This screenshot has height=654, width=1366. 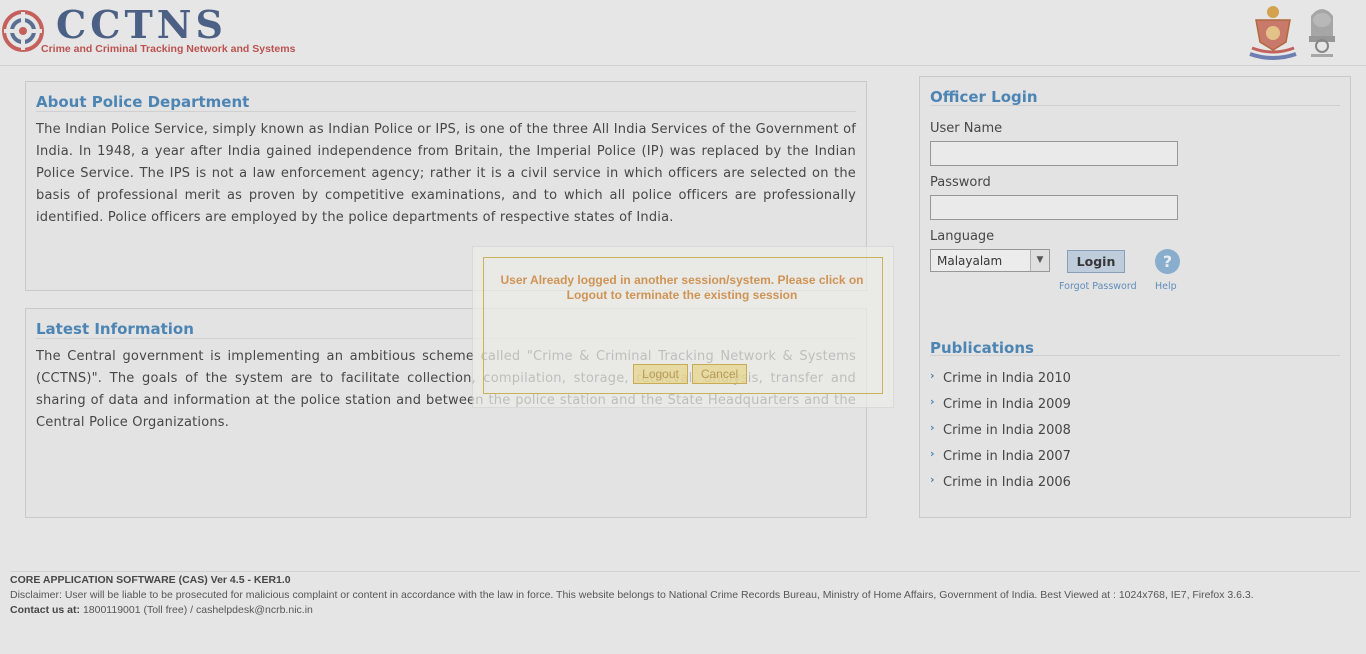 I want to click on cancel-button: Cancel, so click(x=719, y=374).